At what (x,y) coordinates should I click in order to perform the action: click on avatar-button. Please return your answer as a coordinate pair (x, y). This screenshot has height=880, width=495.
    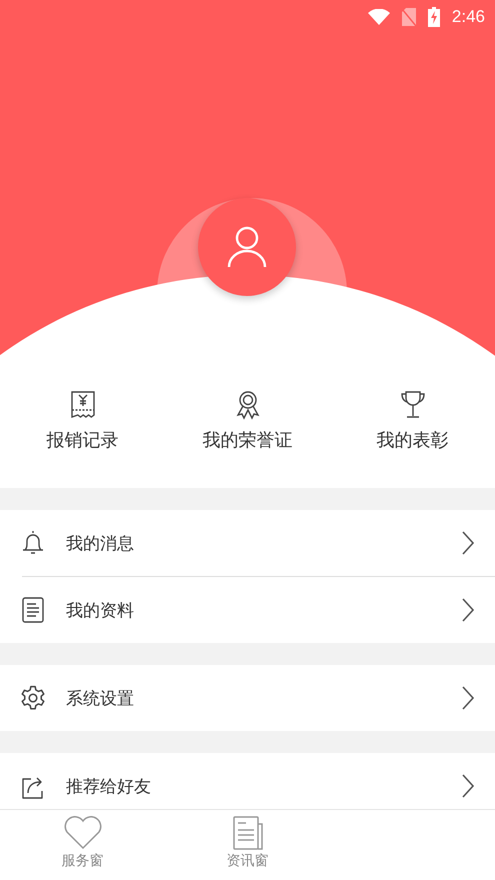
    Looking at the image, I should click on (247, 247).